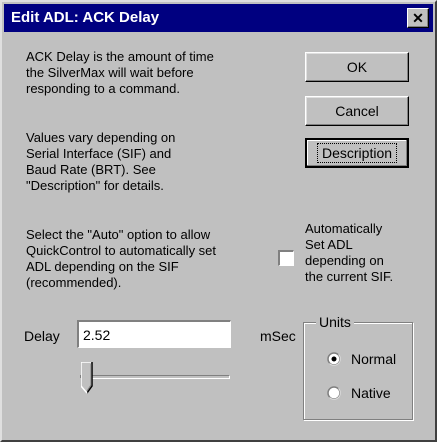  What do you see at coordinates (278, 336) in the screenshot?
I see `delay-unit-label: mSec` at bounding box center [278, 336].